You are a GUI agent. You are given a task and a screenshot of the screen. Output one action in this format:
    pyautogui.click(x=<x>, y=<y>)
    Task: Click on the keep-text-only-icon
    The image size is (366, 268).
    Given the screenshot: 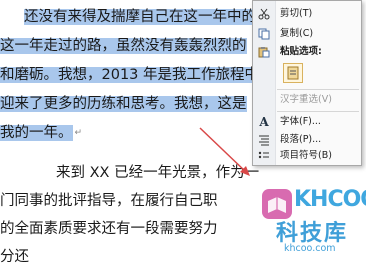 What is the action you would take?
    pyautogui.click(x=293, y=73)
    